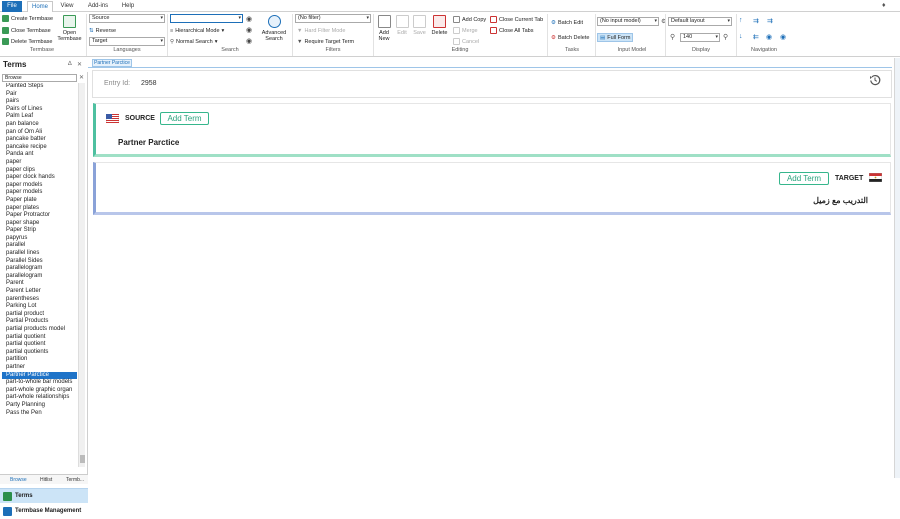 Image resolution: width=900 pixels, height=519 pixels. What do you see at coordinates (39, 300) in the screenshot?
I see `term-list-item: parentheses` at bounding box center [39, 300].